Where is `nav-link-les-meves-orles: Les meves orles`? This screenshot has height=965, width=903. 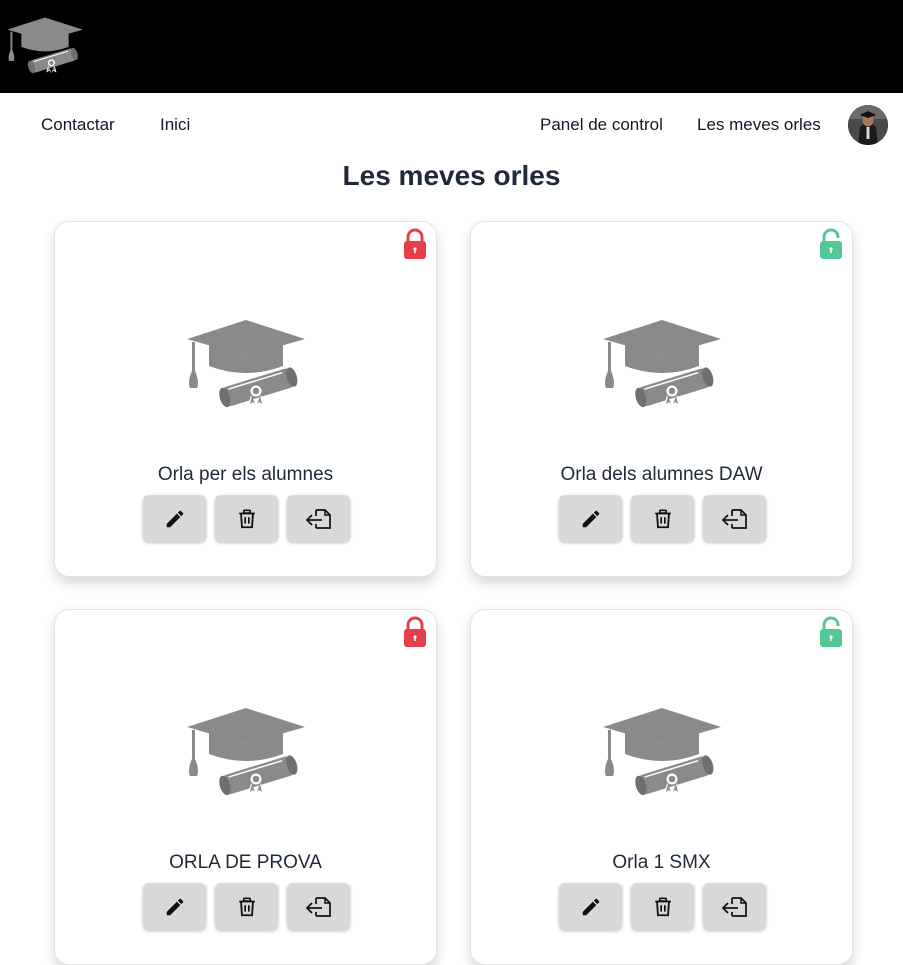
nav-link-les-meves-orles: Les meves orles is located at coordinates (759, 125).